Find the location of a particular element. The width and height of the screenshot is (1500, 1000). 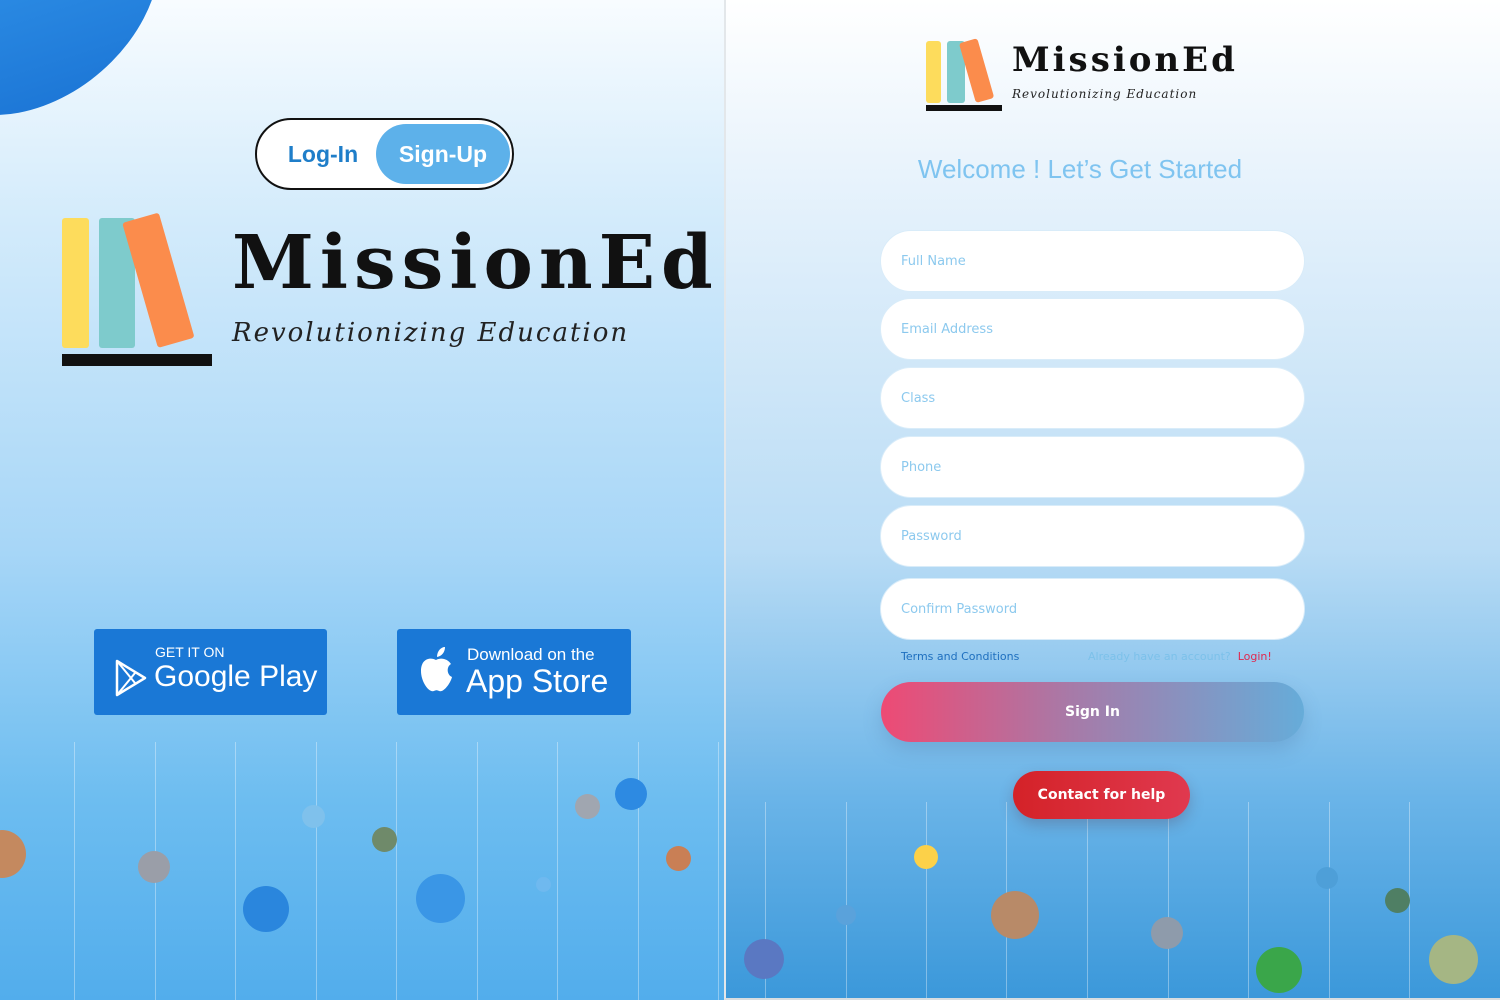

google-play-icon is located at coordinates (131, 678).